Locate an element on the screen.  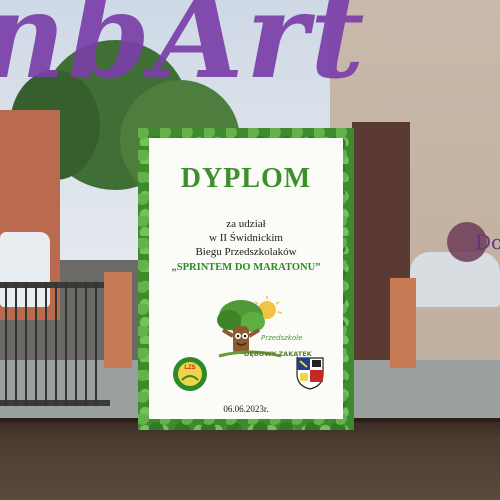
diploma-line: w II Świdnickim is located at coordinates (246, 238).